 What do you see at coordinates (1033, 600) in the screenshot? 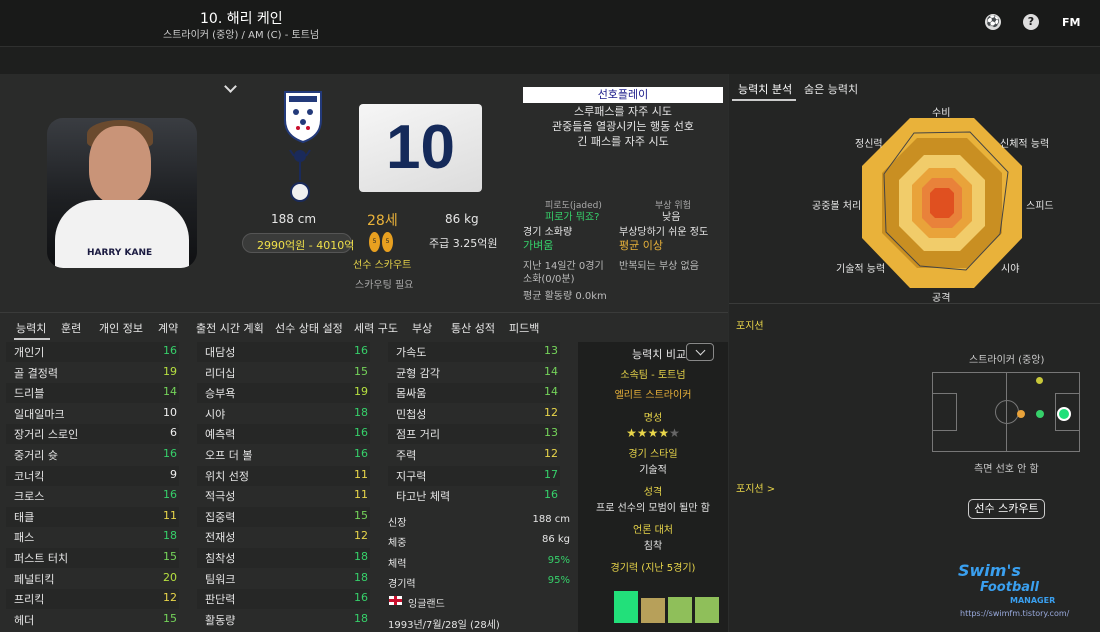
I see `watermark-line3: MANAGER` at bounding box center [1033, 600].